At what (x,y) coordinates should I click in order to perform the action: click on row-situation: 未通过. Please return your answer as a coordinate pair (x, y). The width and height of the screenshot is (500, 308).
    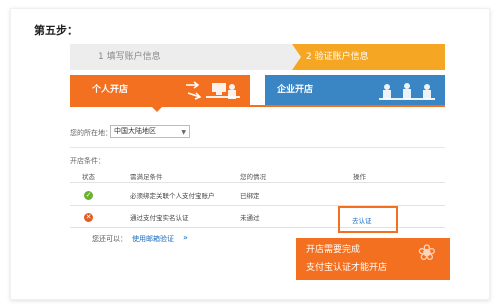
    Looking at the image, I should click on (250, 218).